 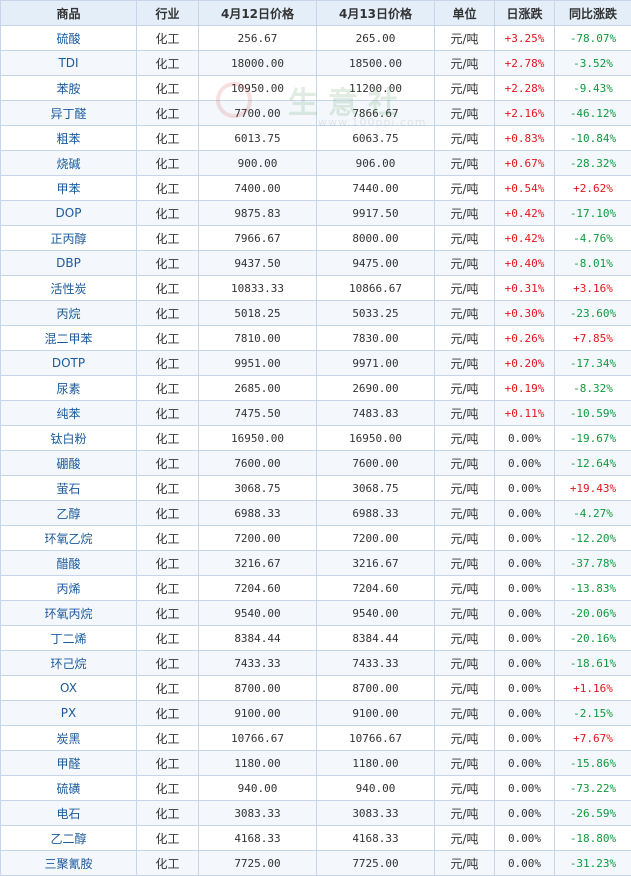 I want to click on commodity-link: 苯胺, so click(x=69, y=88).